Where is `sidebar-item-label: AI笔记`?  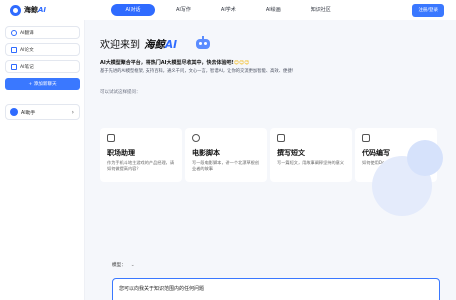
sidebar-item-label: AI笔记 is located at coordinates (27, 67).